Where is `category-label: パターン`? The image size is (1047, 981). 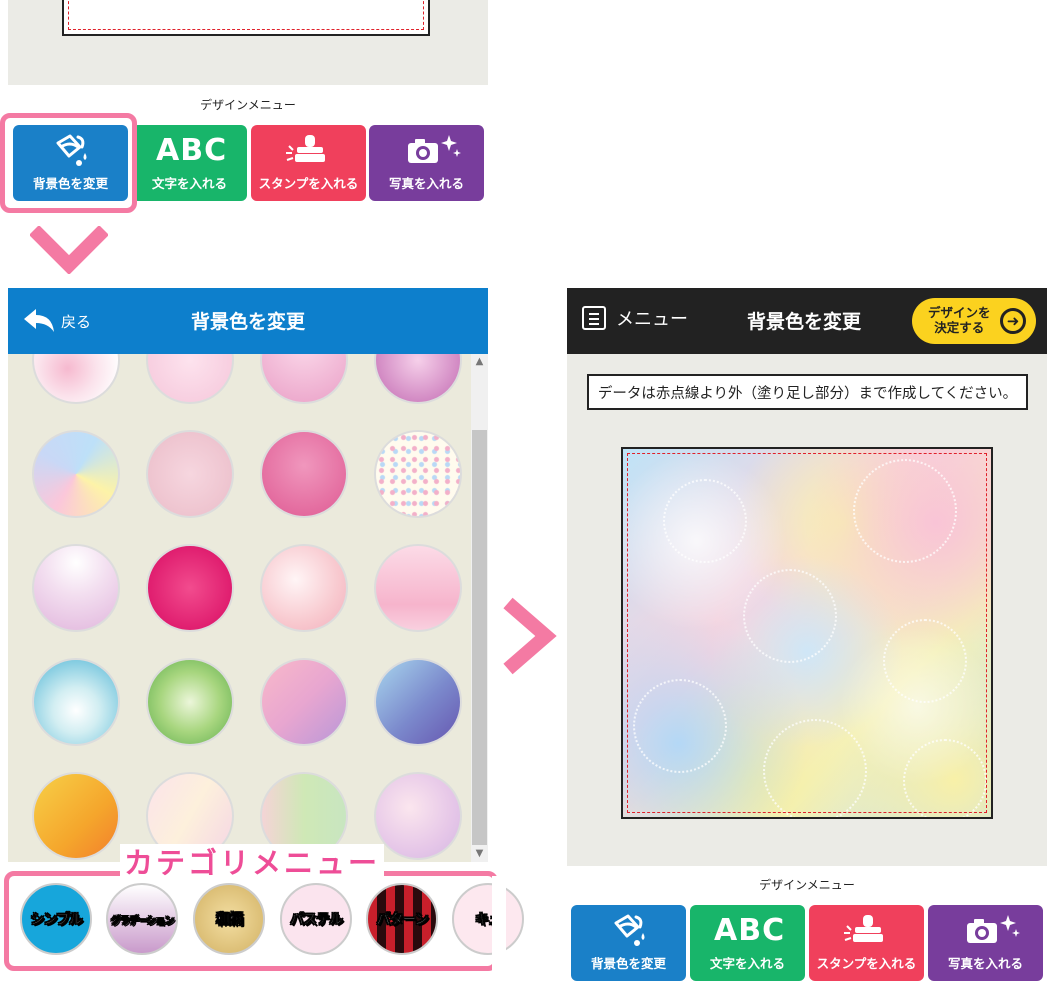 category-label: パターン is located at coordinates (402, 920).